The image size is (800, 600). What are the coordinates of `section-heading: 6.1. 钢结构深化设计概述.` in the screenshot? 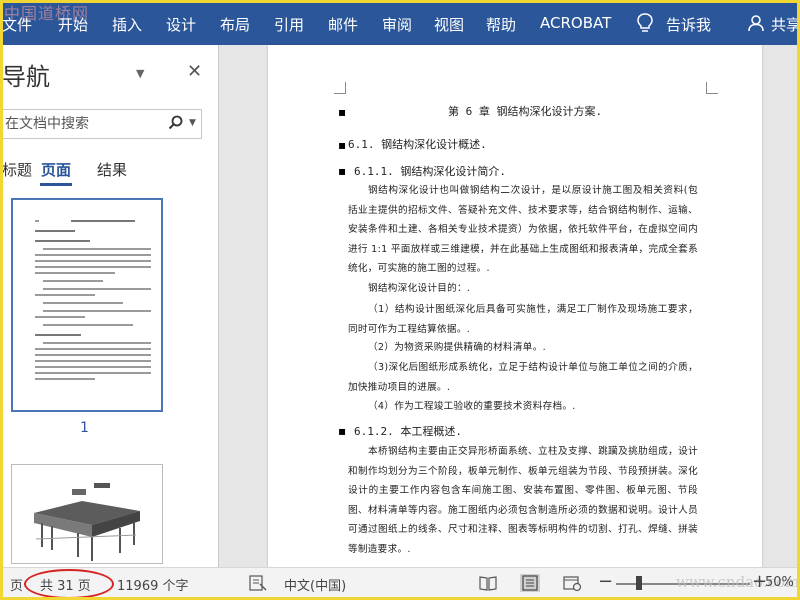 It's located at (417, 144).